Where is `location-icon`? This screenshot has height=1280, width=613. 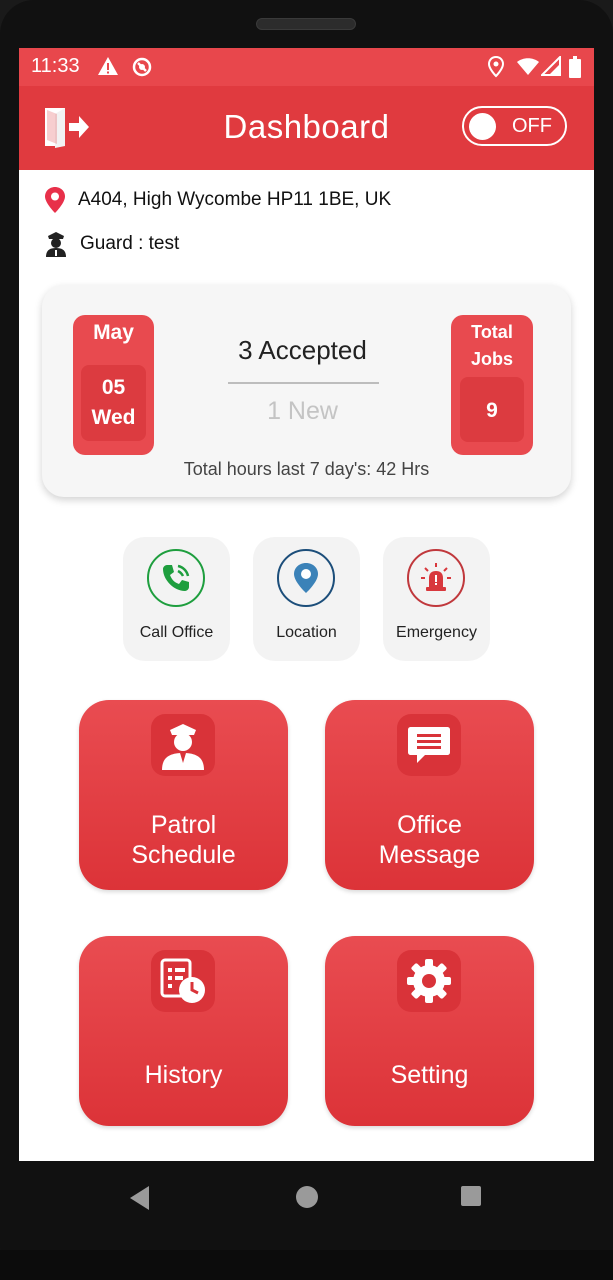
location-icon is located at coordinates (496, 67).